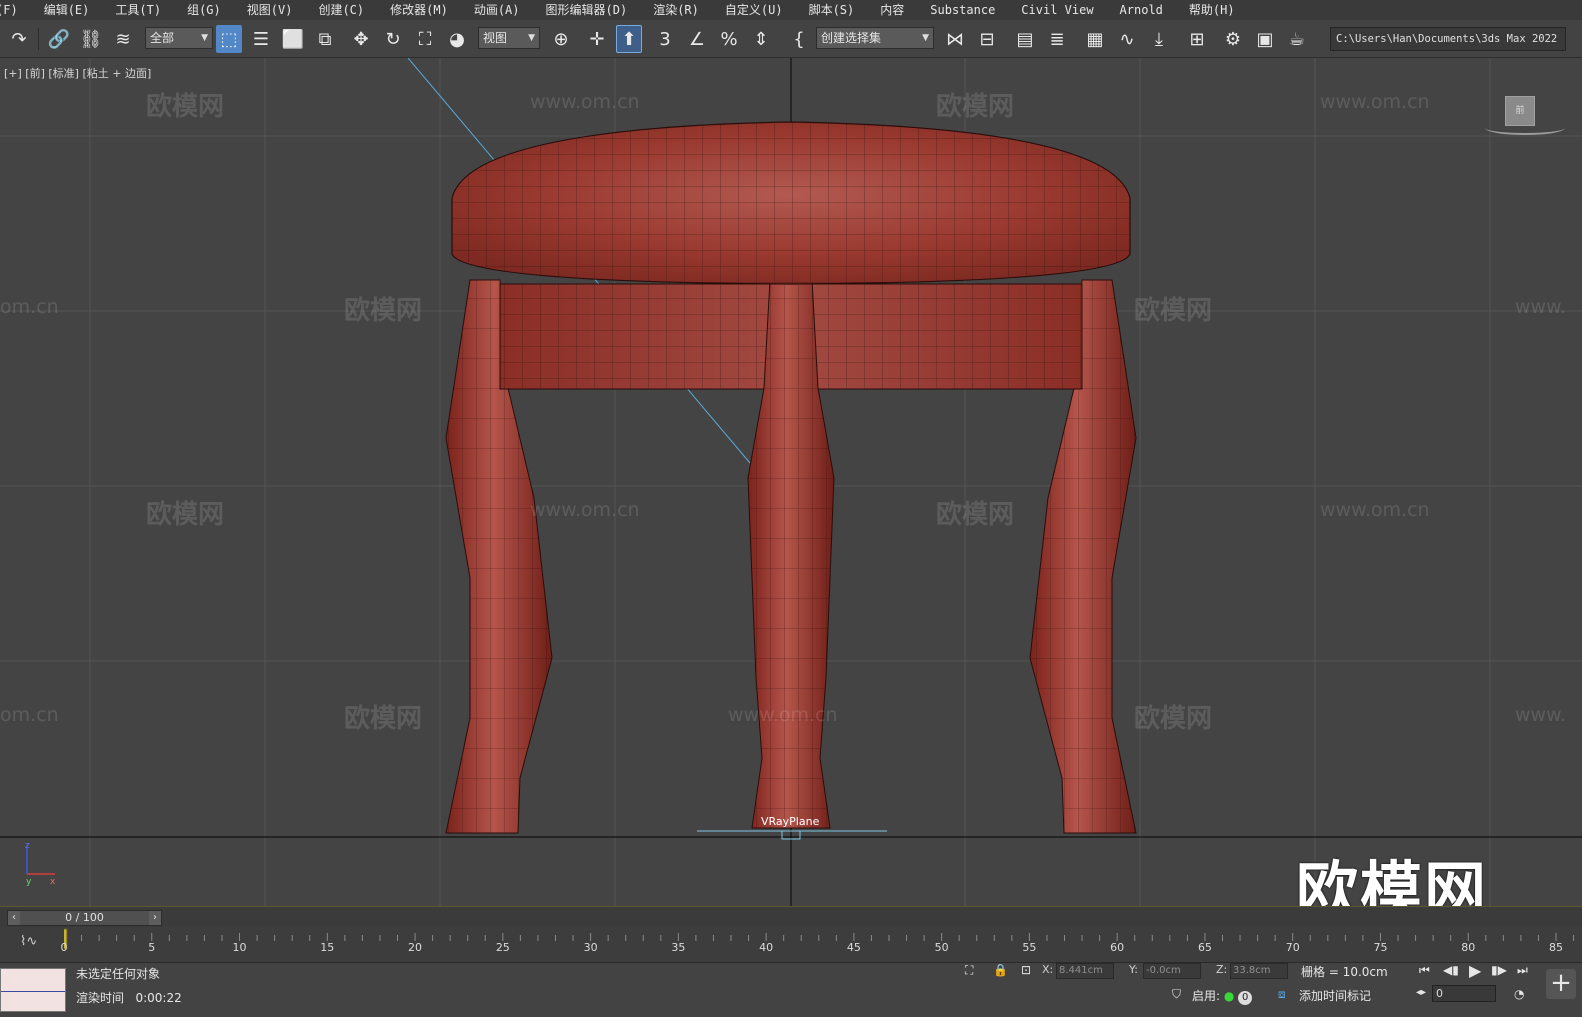  What do you see at coordinates (204, 10) in the screenshot?
I see `menu-item: 组(G)` at bounding box center [204, 10].